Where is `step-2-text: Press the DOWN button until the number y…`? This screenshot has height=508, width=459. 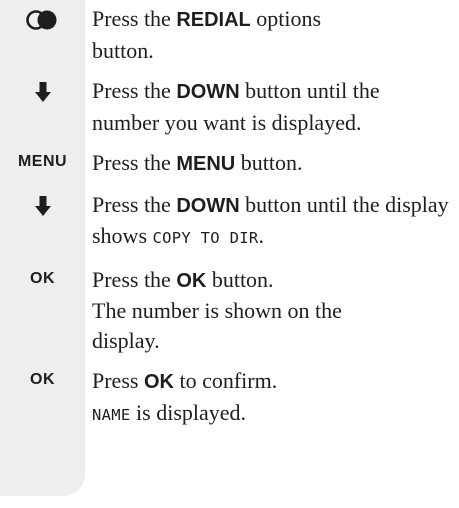 step-2-text: Press the DOWN button until the number y… is located at coordinates (236, 106).